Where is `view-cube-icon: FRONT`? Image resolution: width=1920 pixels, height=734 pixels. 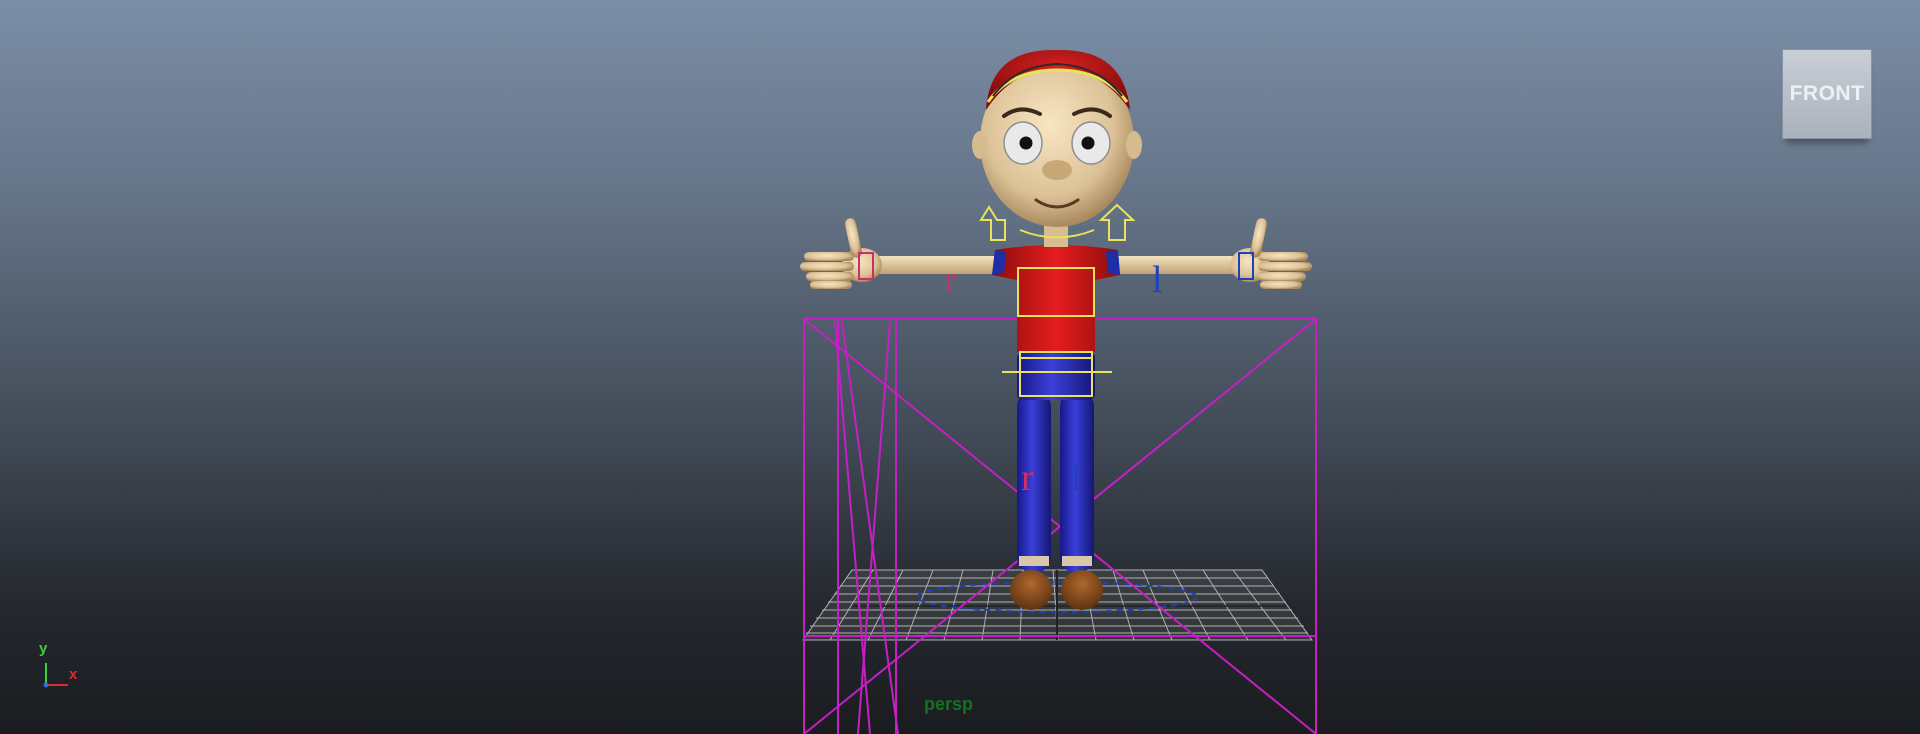 view-cube-icon: FRONT is located at coordinates (1827, 94).